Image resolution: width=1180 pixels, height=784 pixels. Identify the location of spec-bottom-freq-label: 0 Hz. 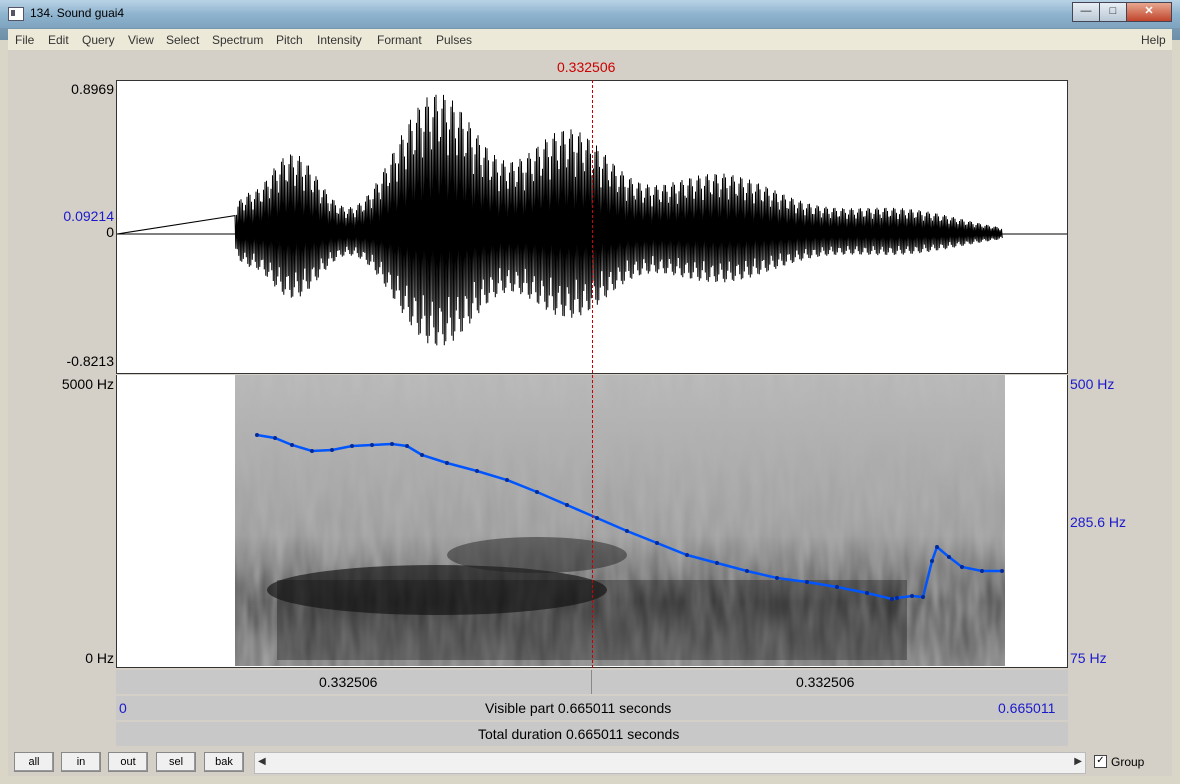
(99, 658).